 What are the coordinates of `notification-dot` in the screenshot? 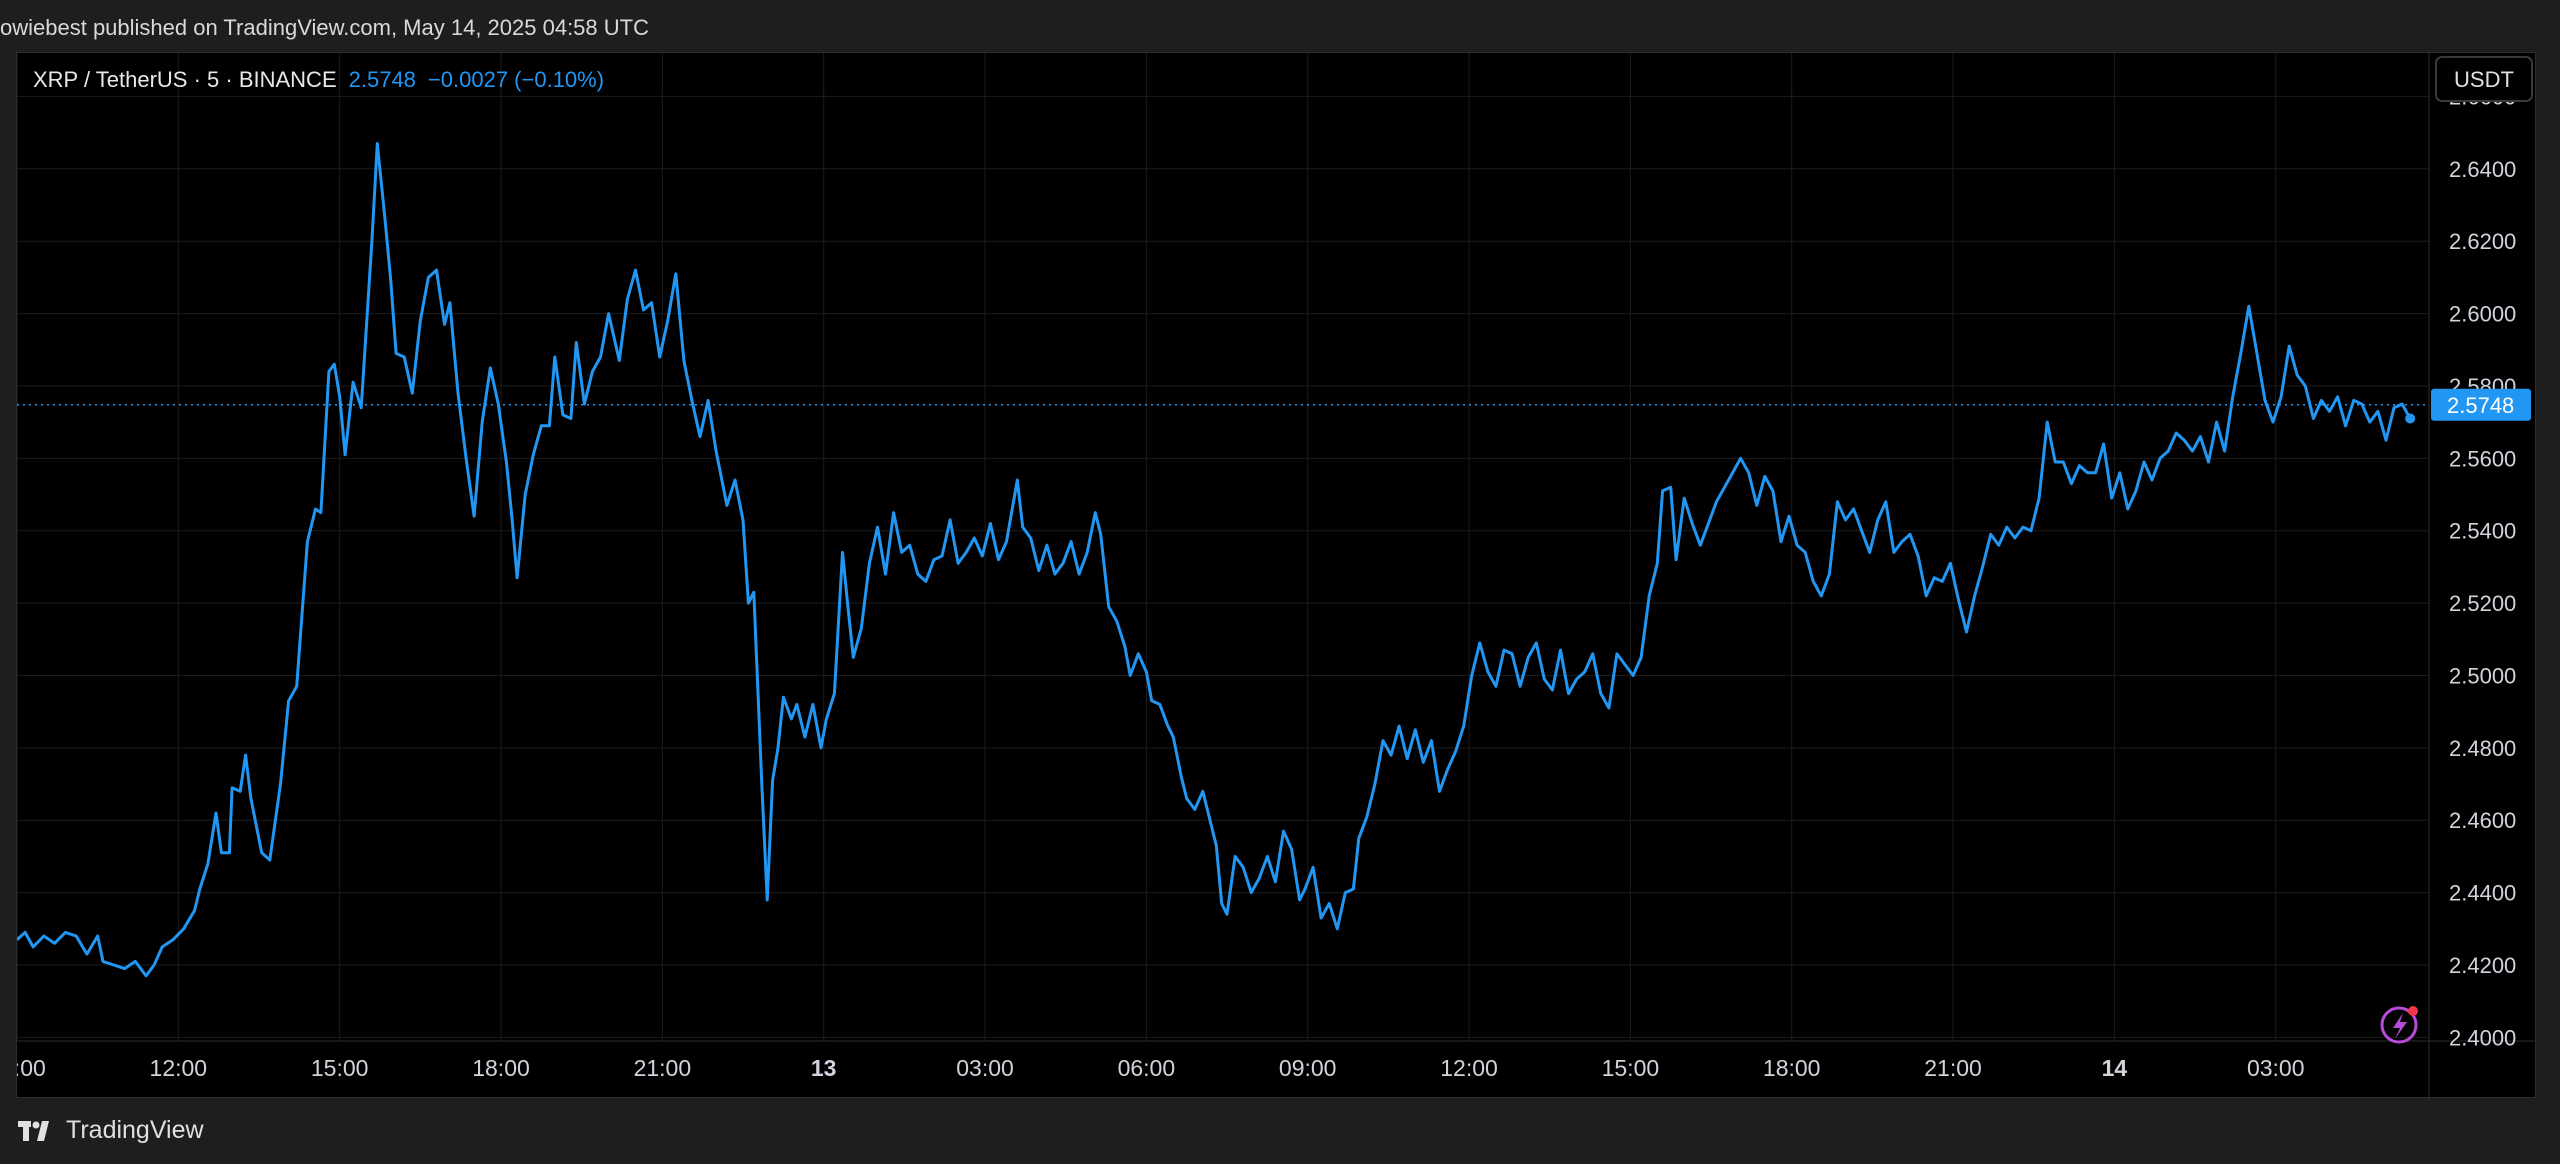 It's located at (2413, 1011).